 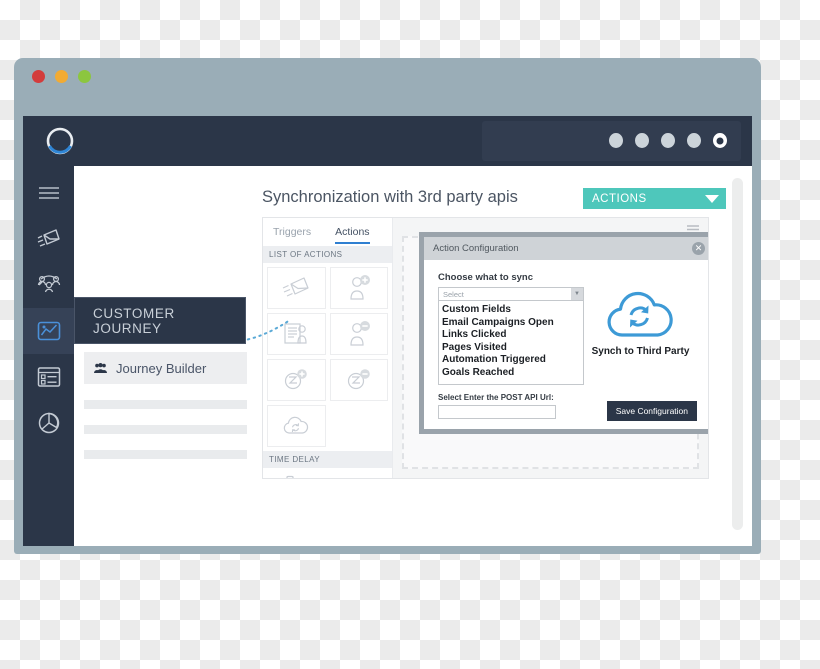 I want to click on nav-item-journey-builder: Journey Builder, so click(x=165, y=368).